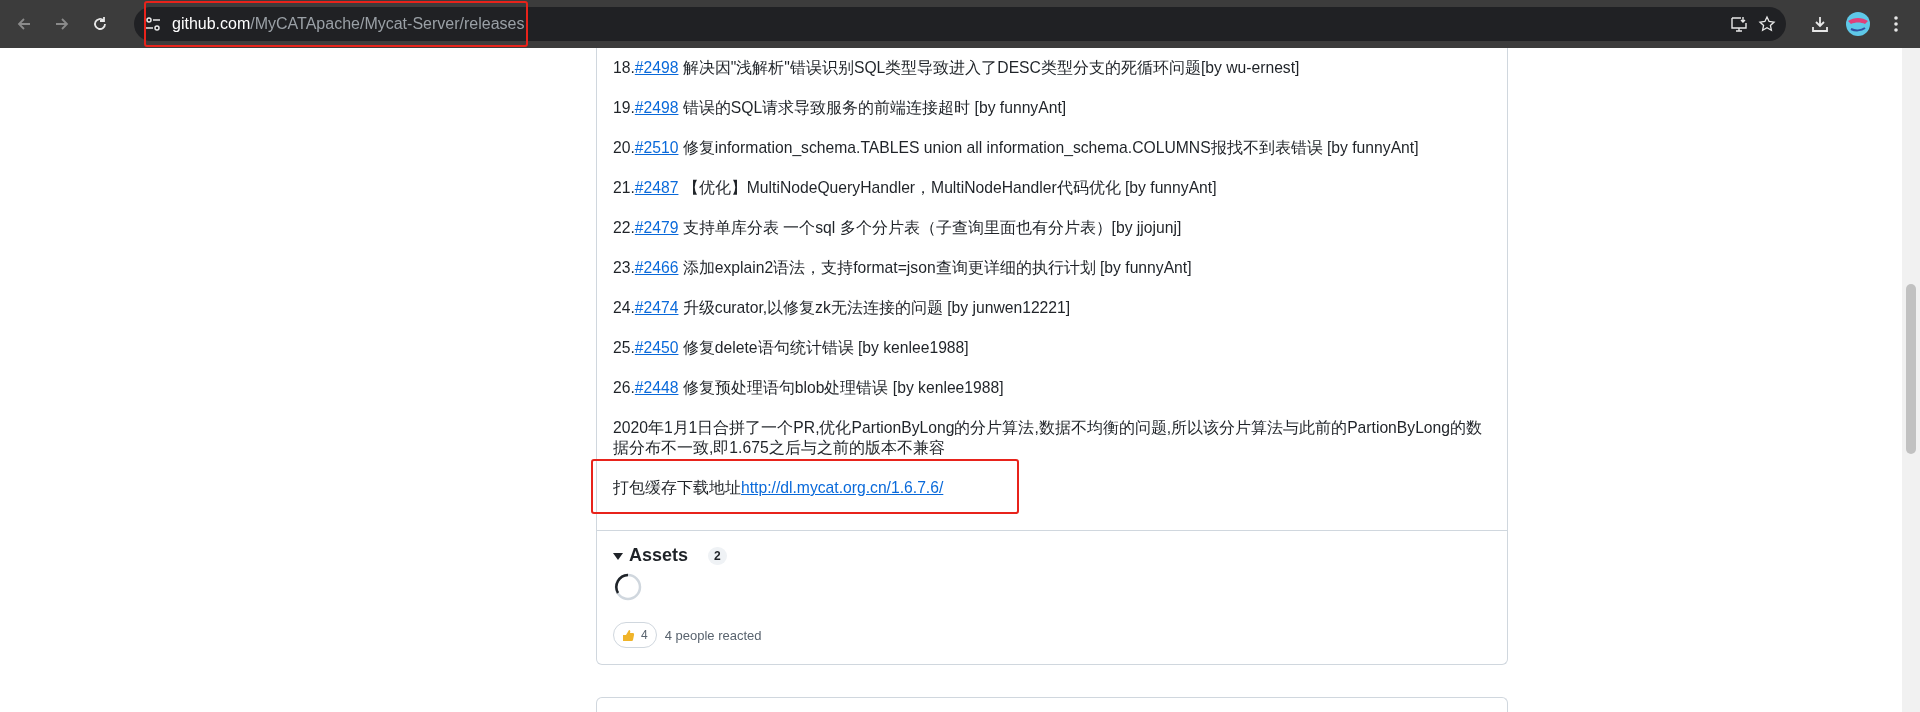 This screenshot has width=1920, height=712. I want to click on change-item: 20.#2510 修复information_schema.TABLES union all information_schema.COLUMNS报找不到表错误 [by funnyAnt], so click(1016, 148).